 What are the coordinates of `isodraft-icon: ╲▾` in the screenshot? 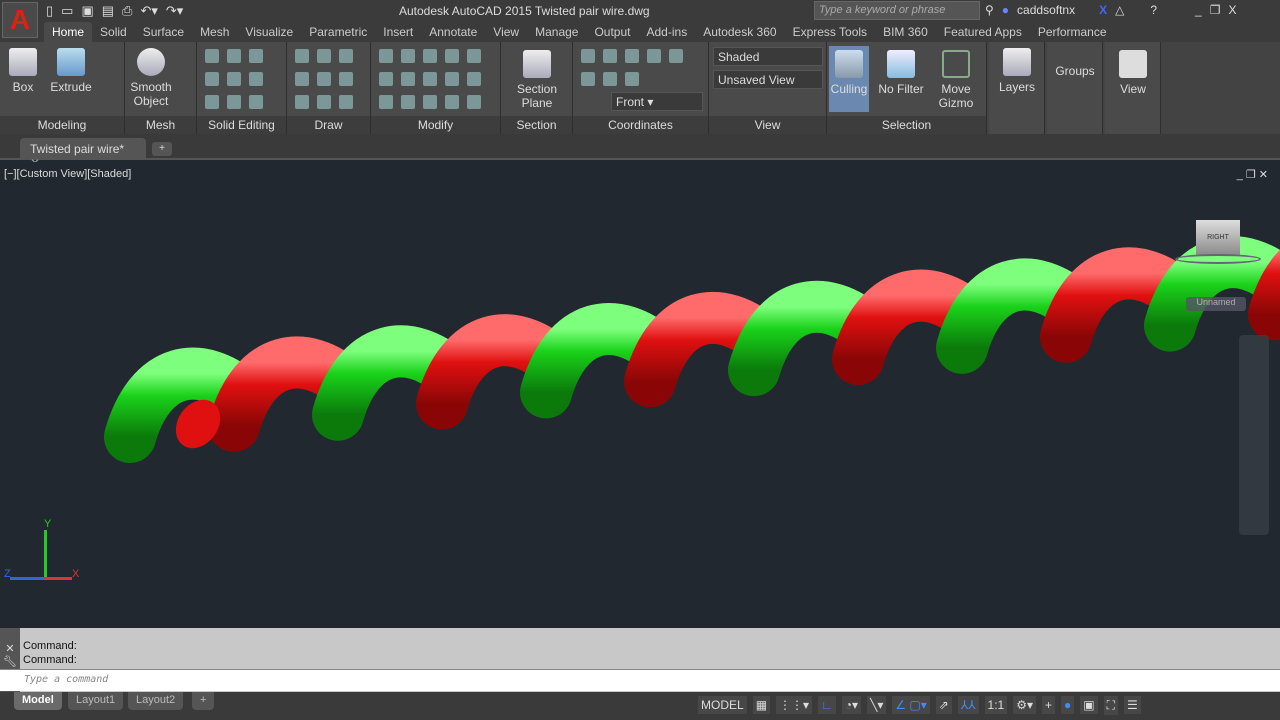 It's located at (877, 705).